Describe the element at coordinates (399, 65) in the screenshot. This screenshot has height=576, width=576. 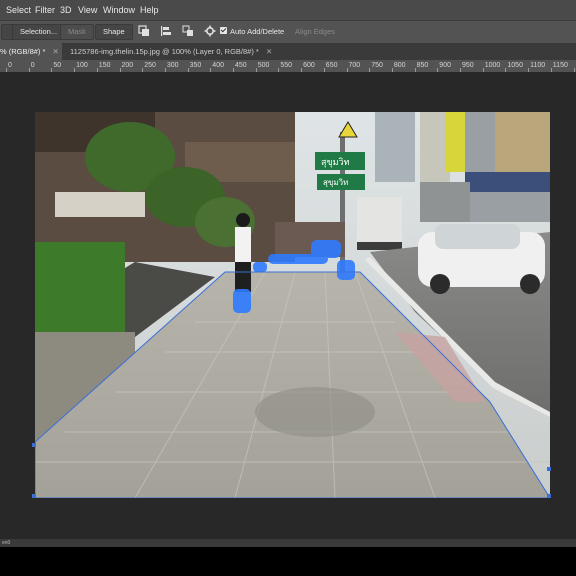
I see `ruler-label: 800` at that location.